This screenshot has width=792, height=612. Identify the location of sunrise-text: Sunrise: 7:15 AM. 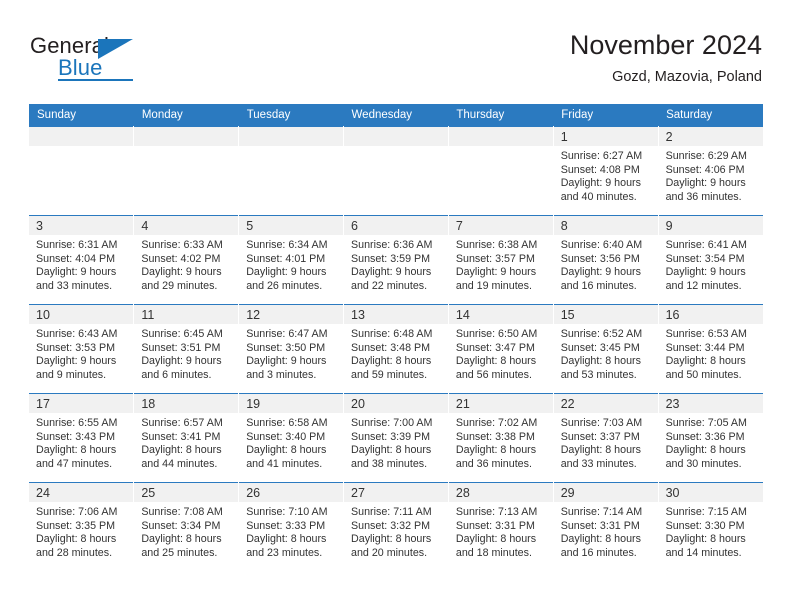
(706, 512).